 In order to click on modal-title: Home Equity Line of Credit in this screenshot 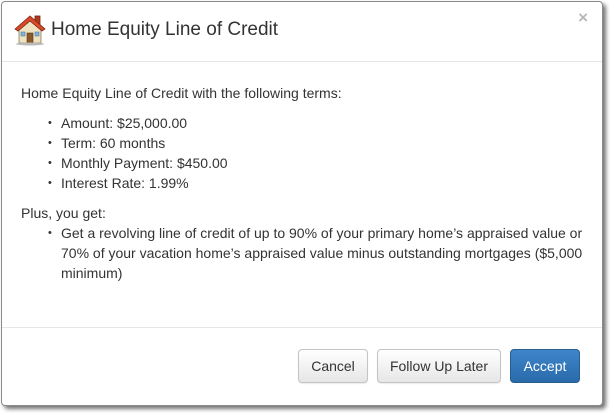, I will do `click(165, 29)`.